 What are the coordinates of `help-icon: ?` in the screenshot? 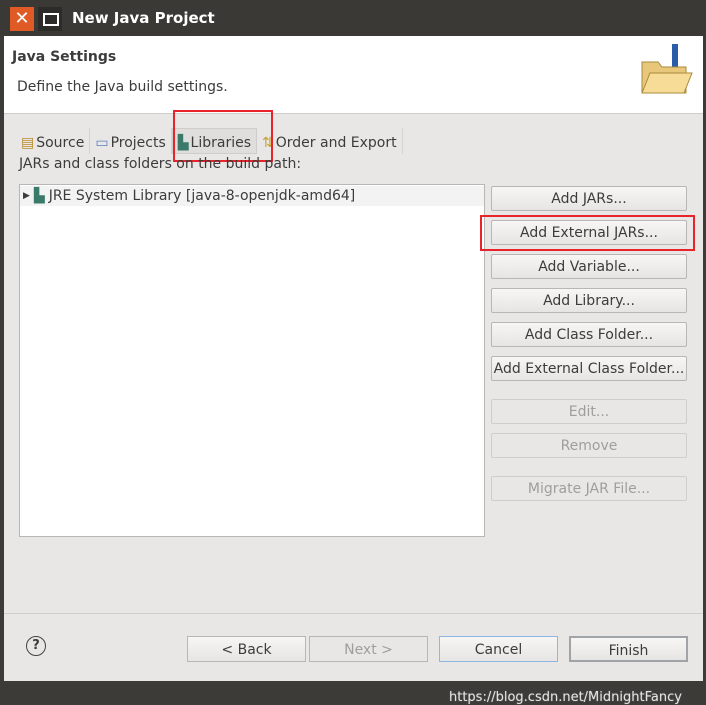 It's located at (36, 646).